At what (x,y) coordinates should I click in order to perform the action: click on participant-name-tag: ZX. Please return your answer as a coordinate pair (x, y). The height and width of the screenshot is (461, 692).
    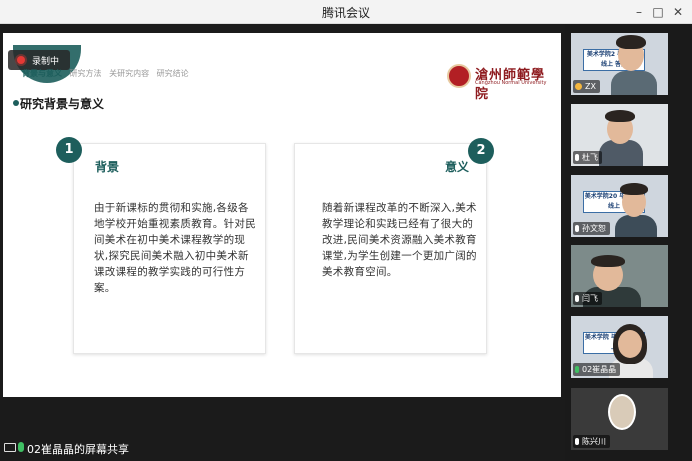
    Looking at the image, I should click on (586, 86).